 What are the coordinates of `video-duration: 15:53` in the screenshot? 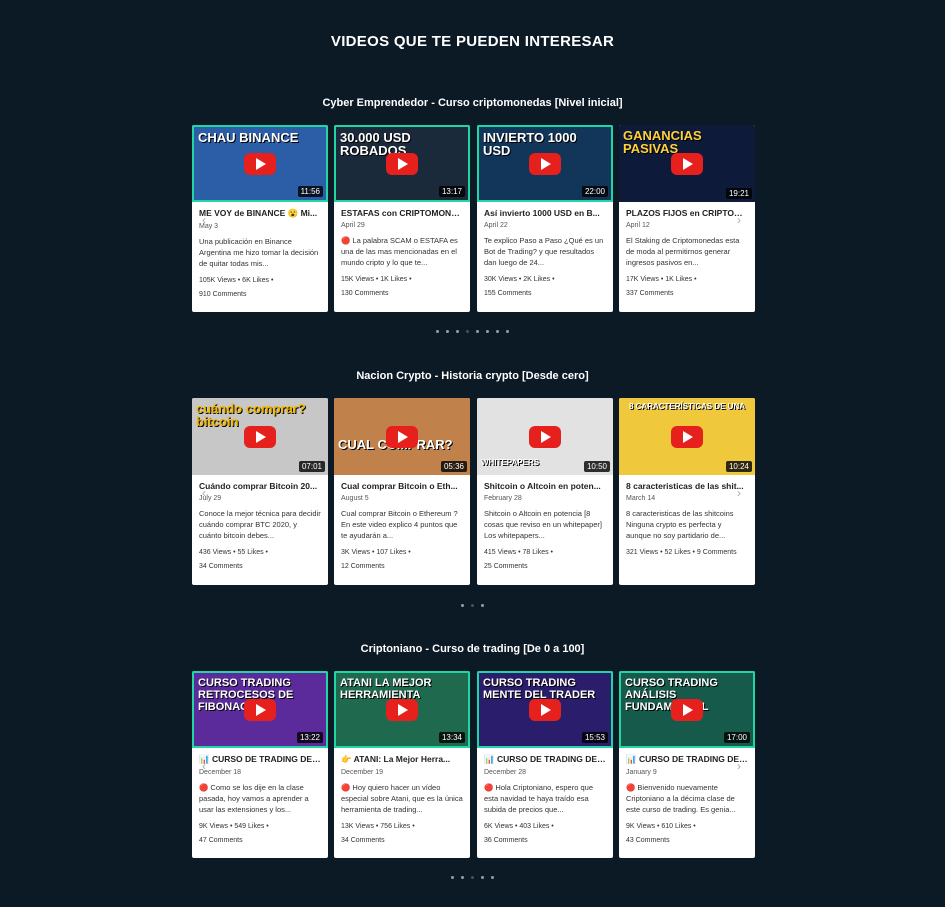 It's located at (594, 737).